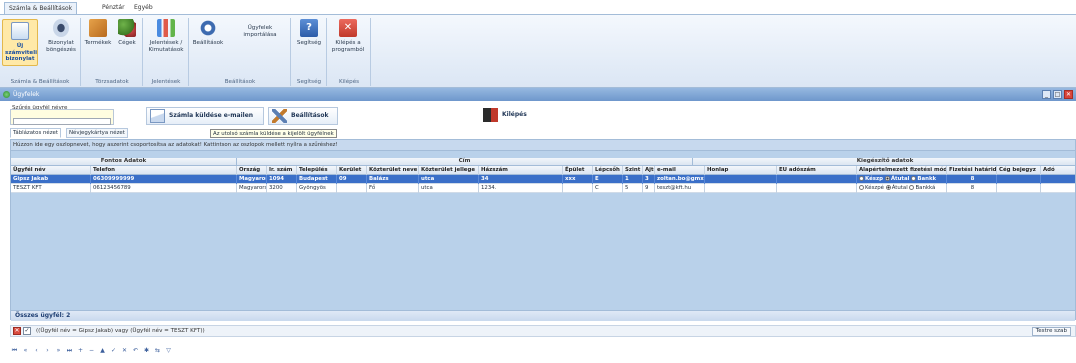  I want to click on payment-option-label: Átutal, so click(899, 188).